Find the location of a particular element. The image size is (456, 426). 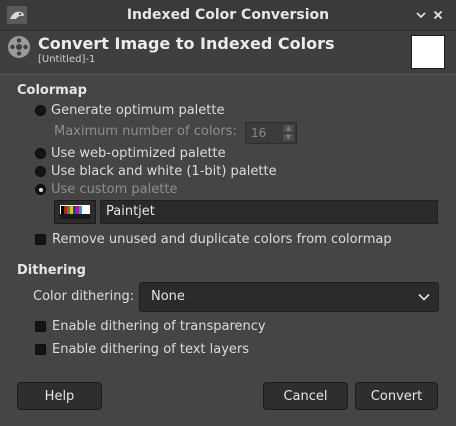

custom-palette-radio is located at coordinates (40, 189).